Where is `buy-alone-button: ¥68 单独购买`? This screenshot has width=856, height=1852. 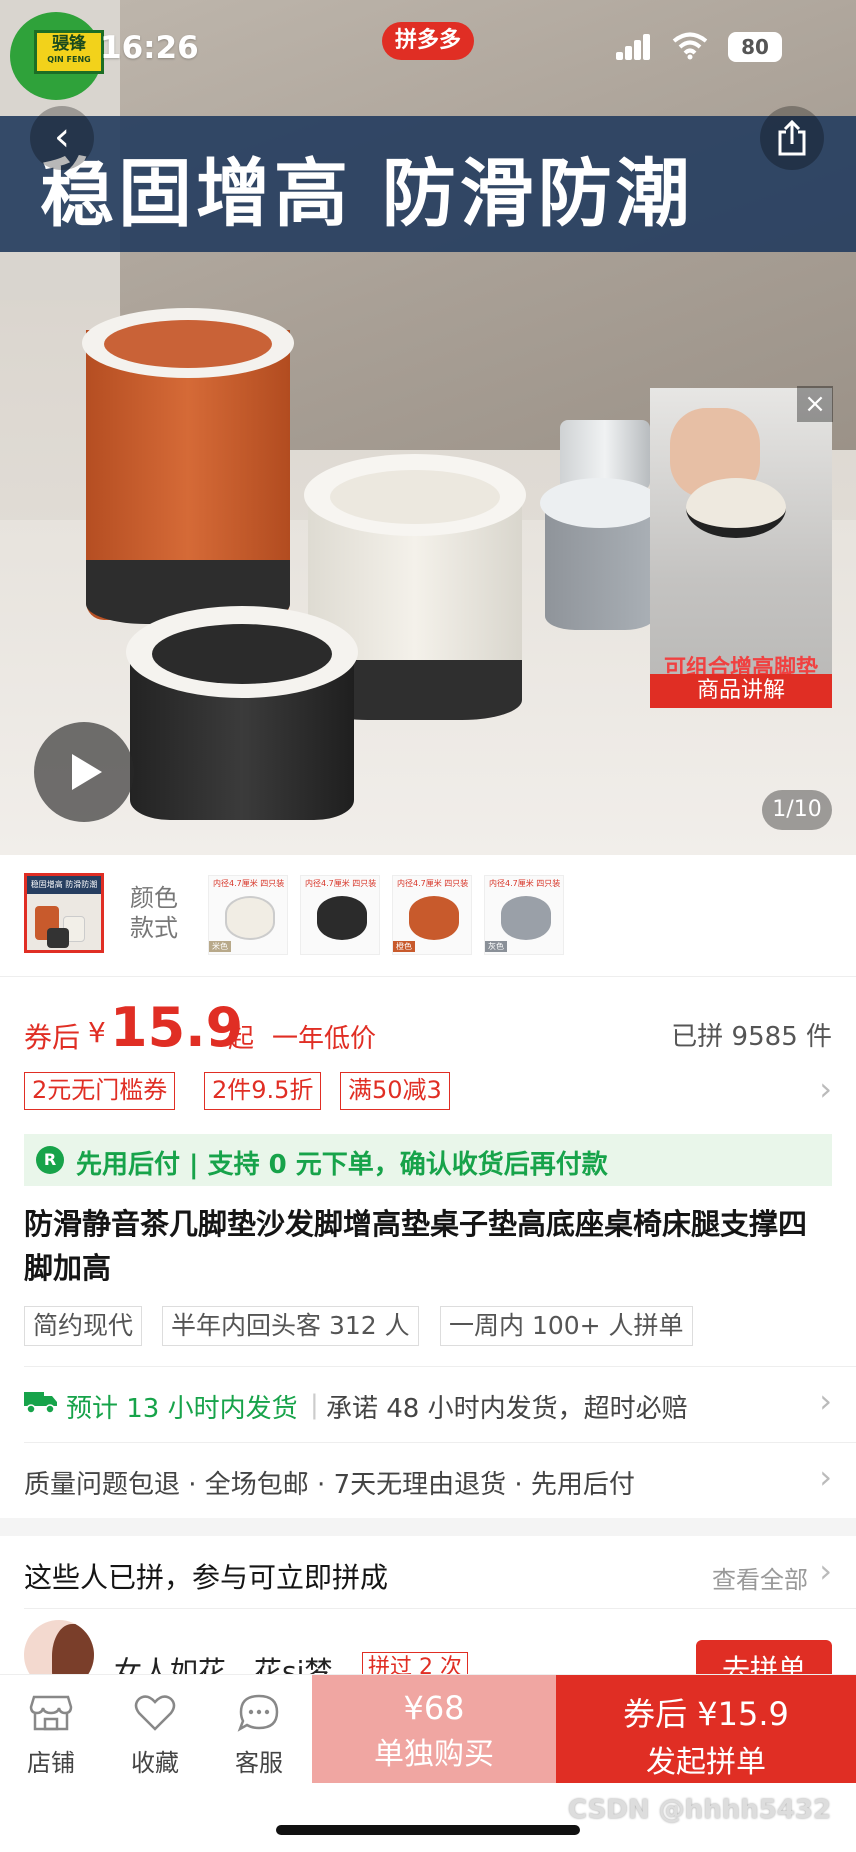 buy-alone-button: ¥68 单独购买 is located at coordinates (434, 1729).